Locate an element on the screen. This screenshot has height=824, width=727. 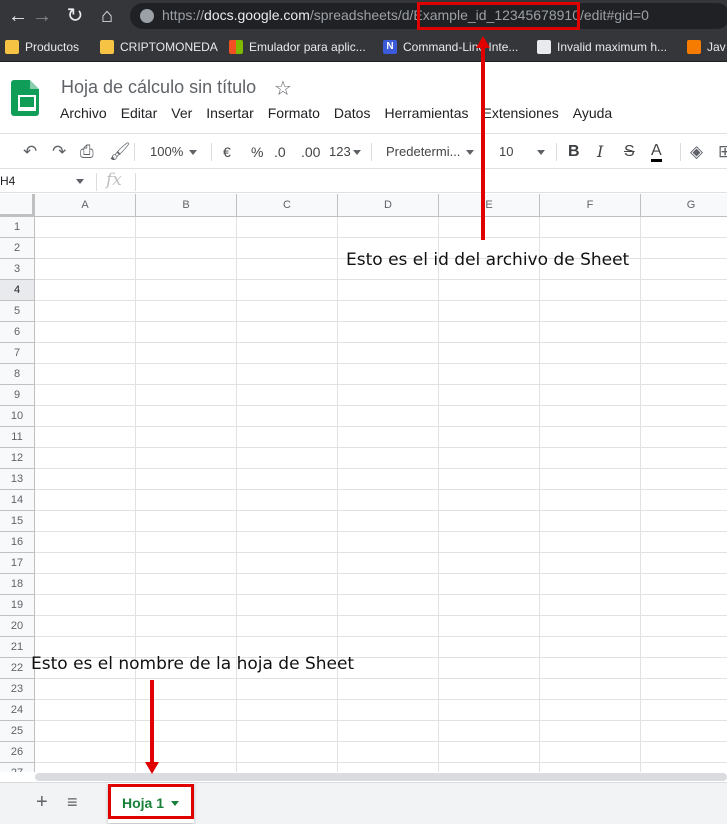
row-header-3: 3 is located at coordinates (17, 269).